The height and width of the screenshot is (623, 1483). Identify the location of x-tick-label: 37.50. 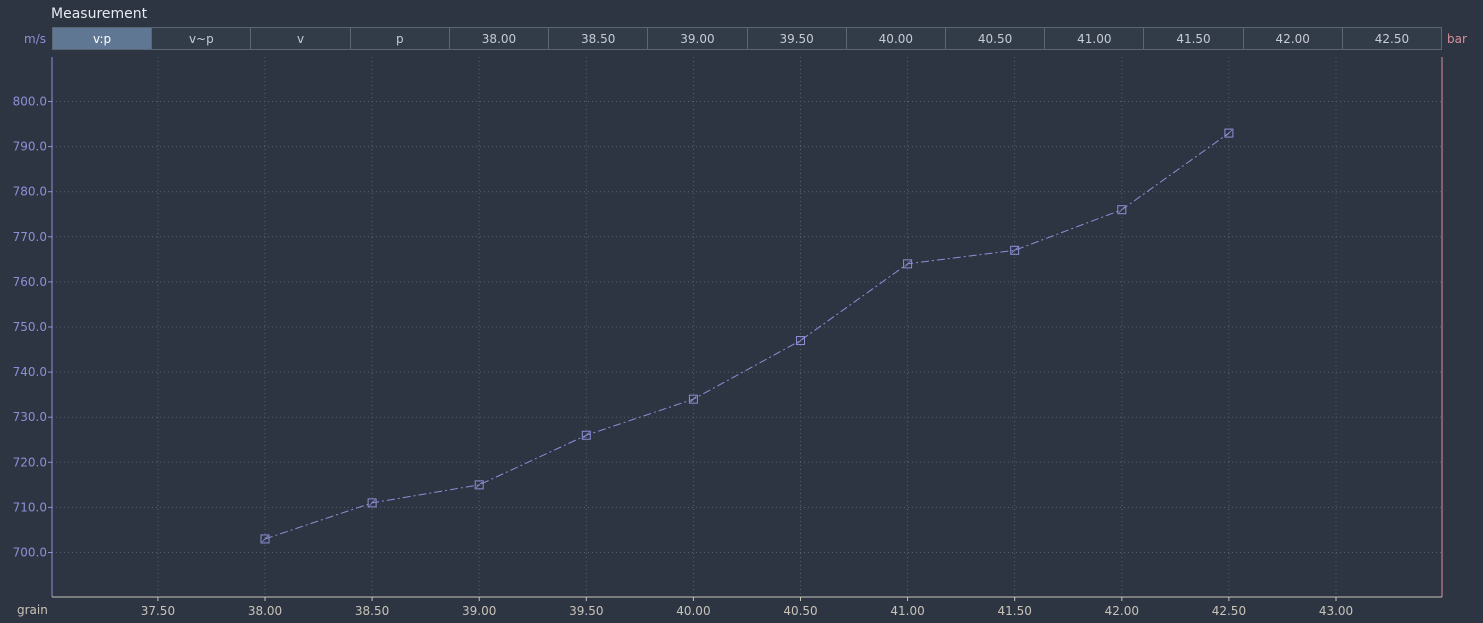
(158, 611).